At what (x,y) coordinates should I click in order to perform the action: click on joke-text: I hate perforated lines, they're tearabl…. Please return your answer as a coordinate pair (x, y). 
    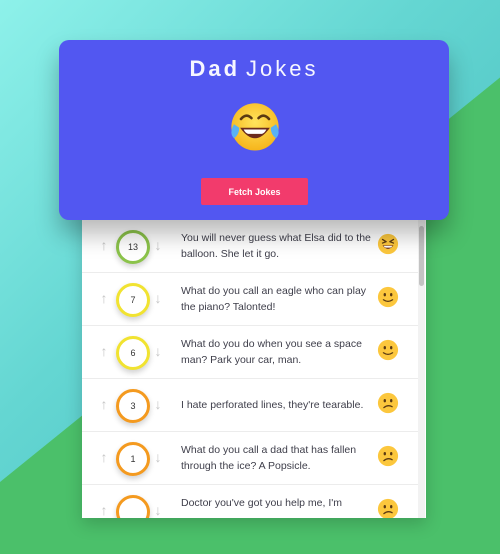
    Looking at the image, I should click on (272, 405).